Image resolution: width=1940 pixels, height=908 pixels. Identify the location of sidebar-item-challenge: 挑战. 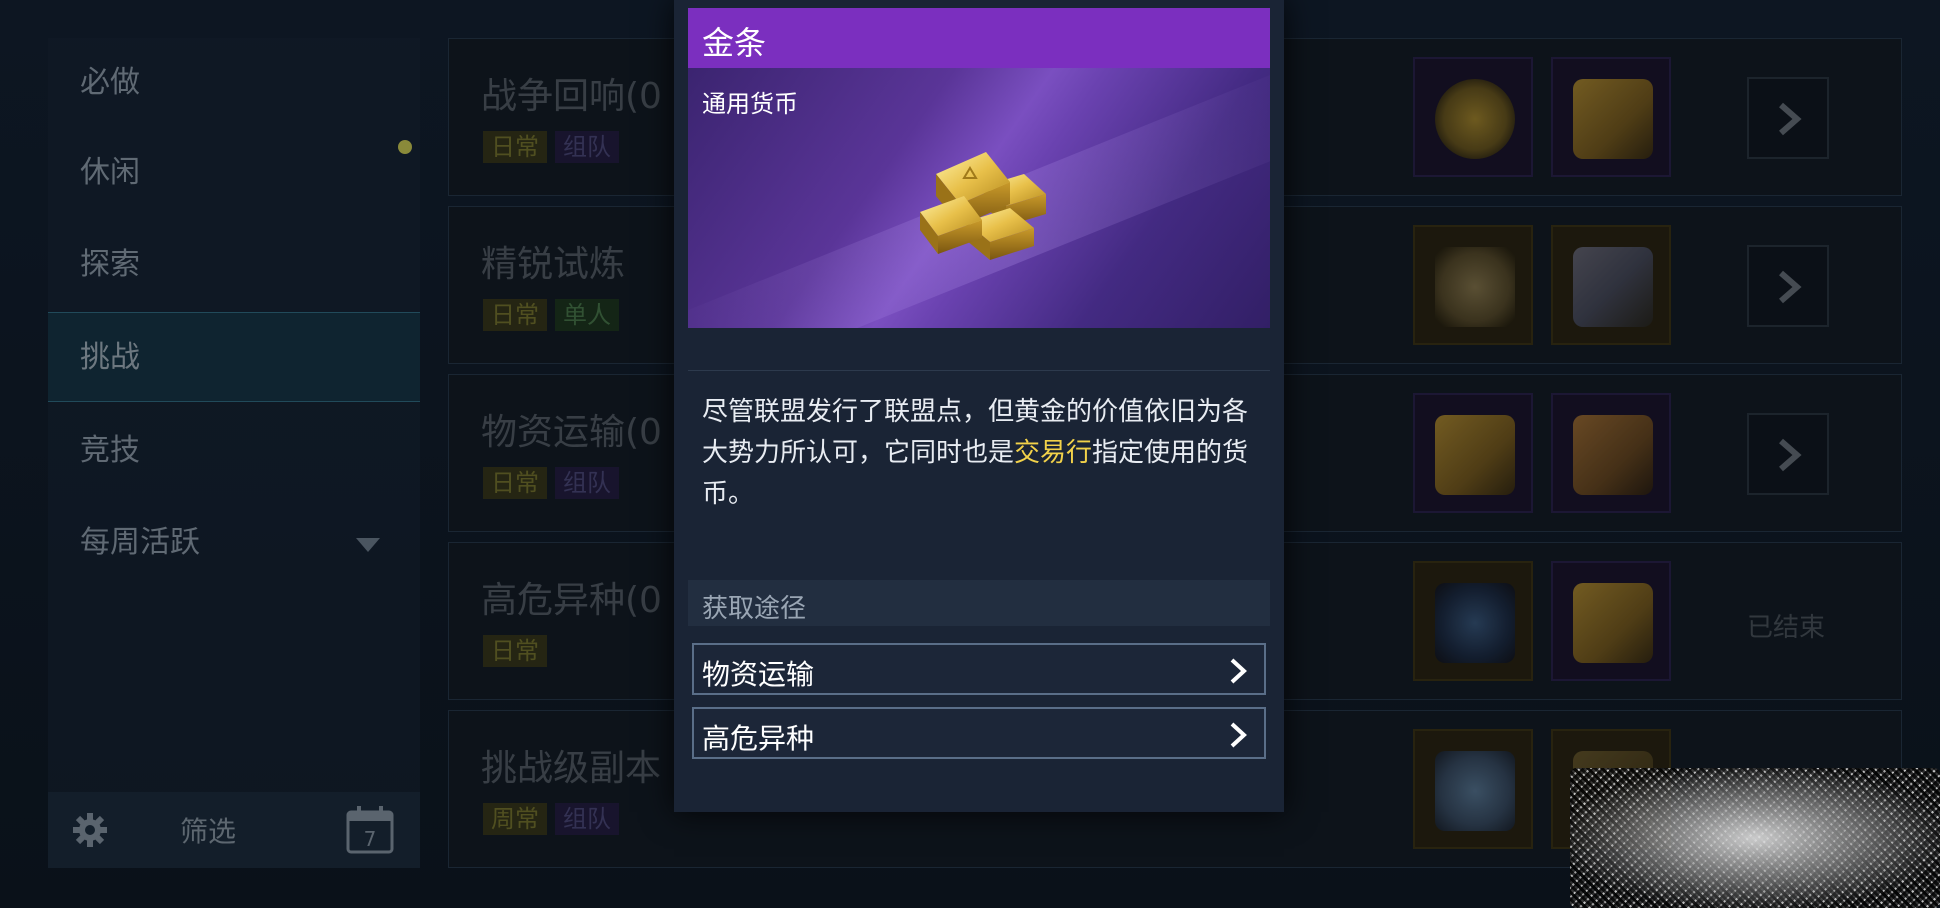
(234, 357).